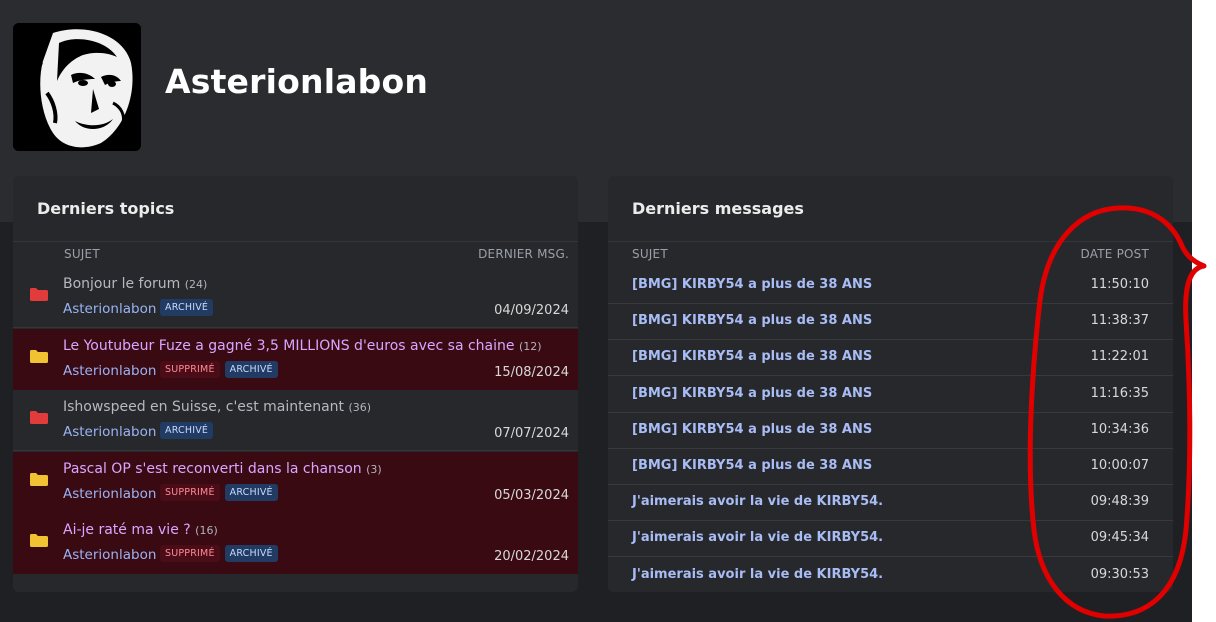  What do you see at coordinates (531, 556) in the screenshot?
I see `topic-last-message-date: 20/02/2024` at bounding box center [531, 556].